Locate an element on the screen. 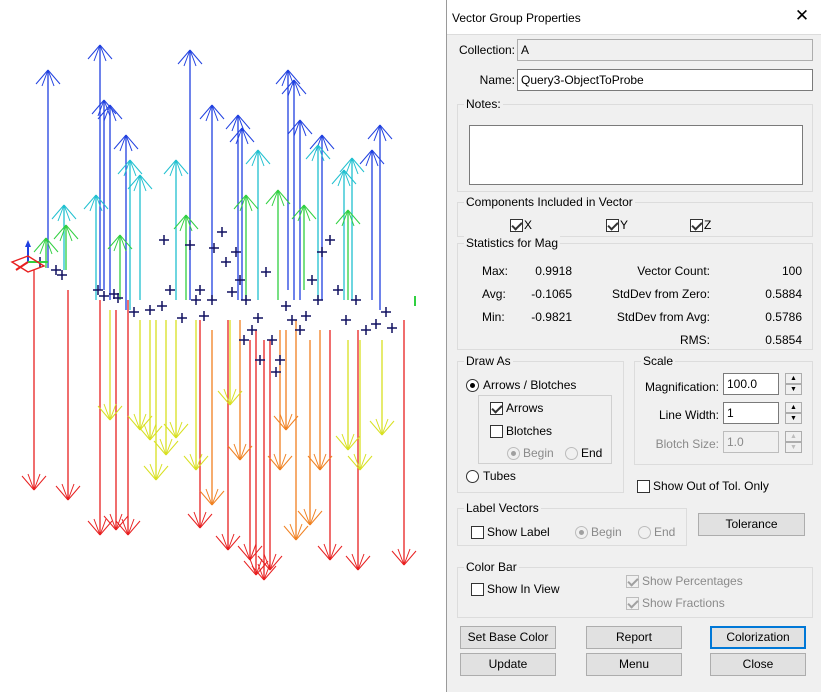 This screenshot has height=692, width=821. show-label-checkbox is located at coordinates (477, 532).